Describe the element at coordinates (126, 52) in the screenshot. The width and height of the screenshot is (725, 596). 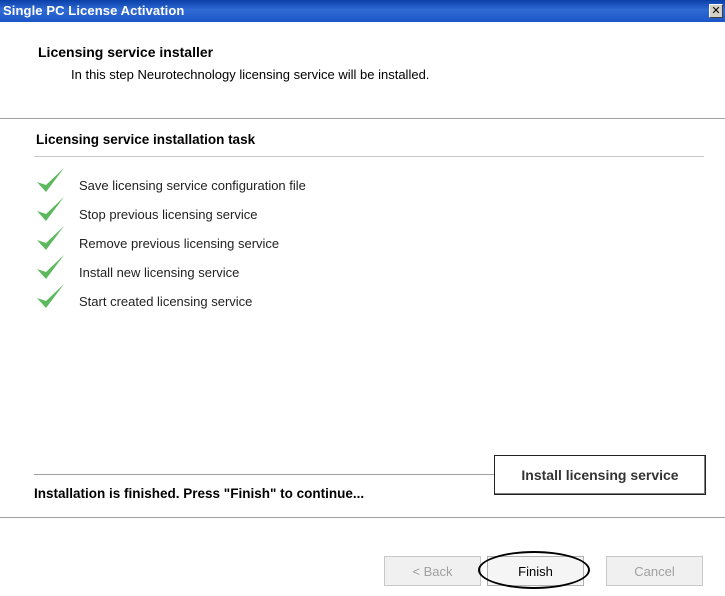
I see `header-title: Licensing service installer` at that location.